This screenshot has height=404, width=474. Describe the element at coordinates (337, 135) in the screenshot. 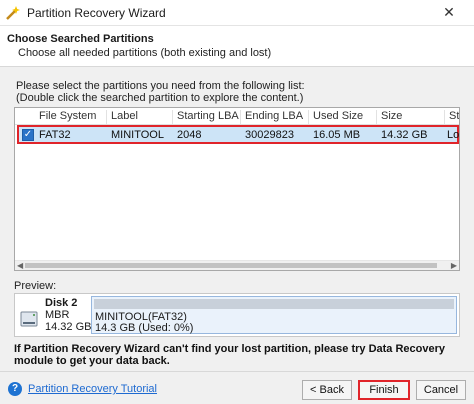

I see `cell-used-size: 16.05 MB` at that location.